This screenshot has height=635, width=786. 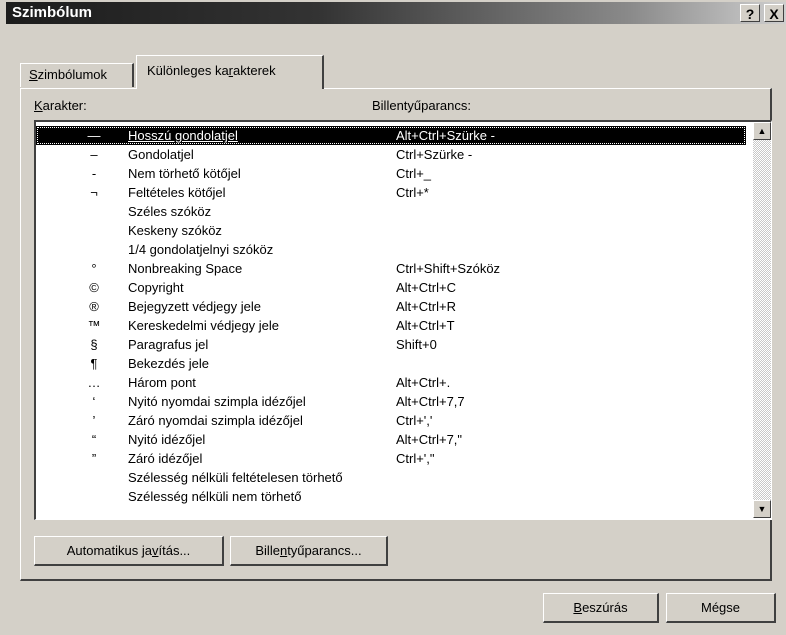 I want to click on character-shortcut: Ctrl+Szürke -, so click(x=434, y=154).